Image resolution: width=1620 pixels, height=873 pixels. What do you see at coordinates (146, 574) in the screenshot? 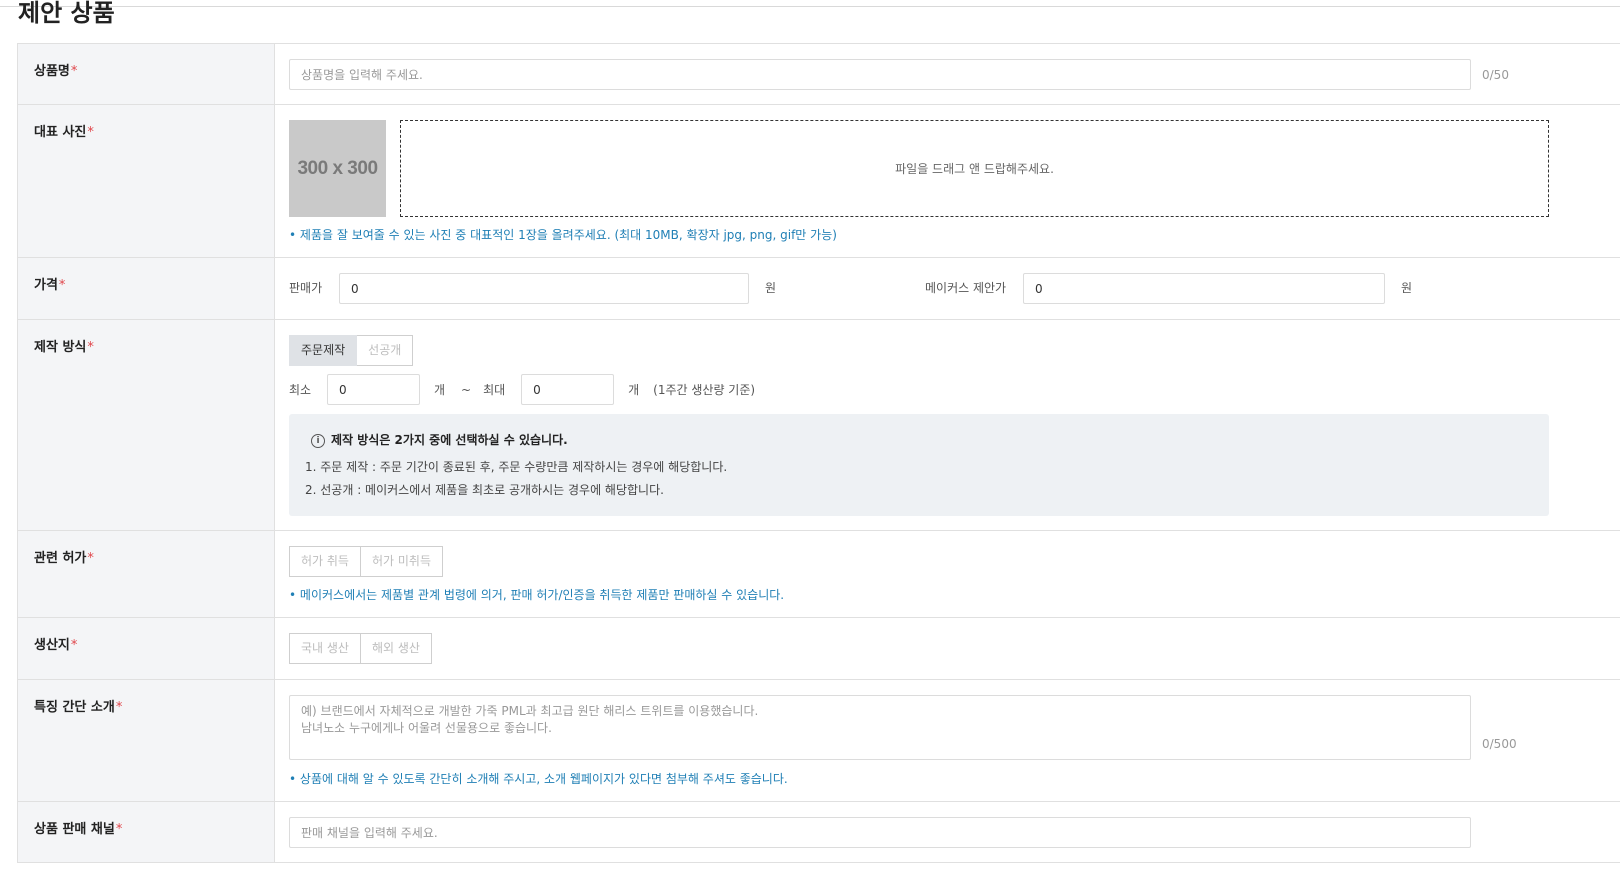
I see `field-label: 관련 허가*` at bounding box center [146, 574].